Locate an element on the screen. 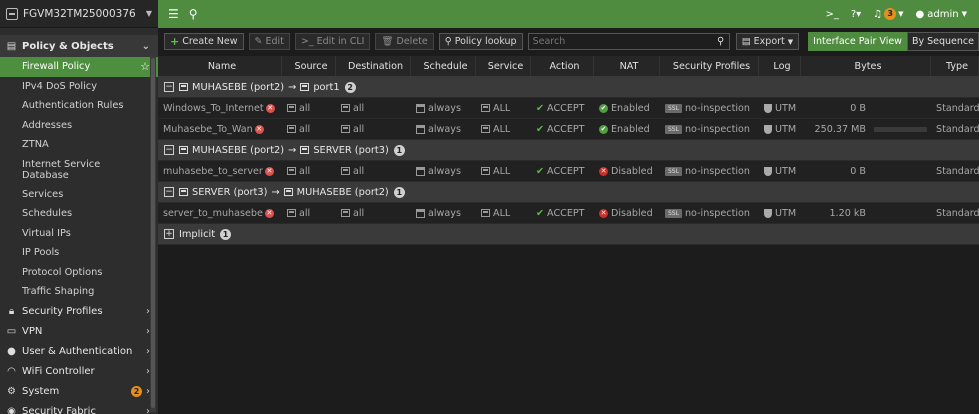  lock-icon: 🔒︎ is located at coordinates (11, 311).